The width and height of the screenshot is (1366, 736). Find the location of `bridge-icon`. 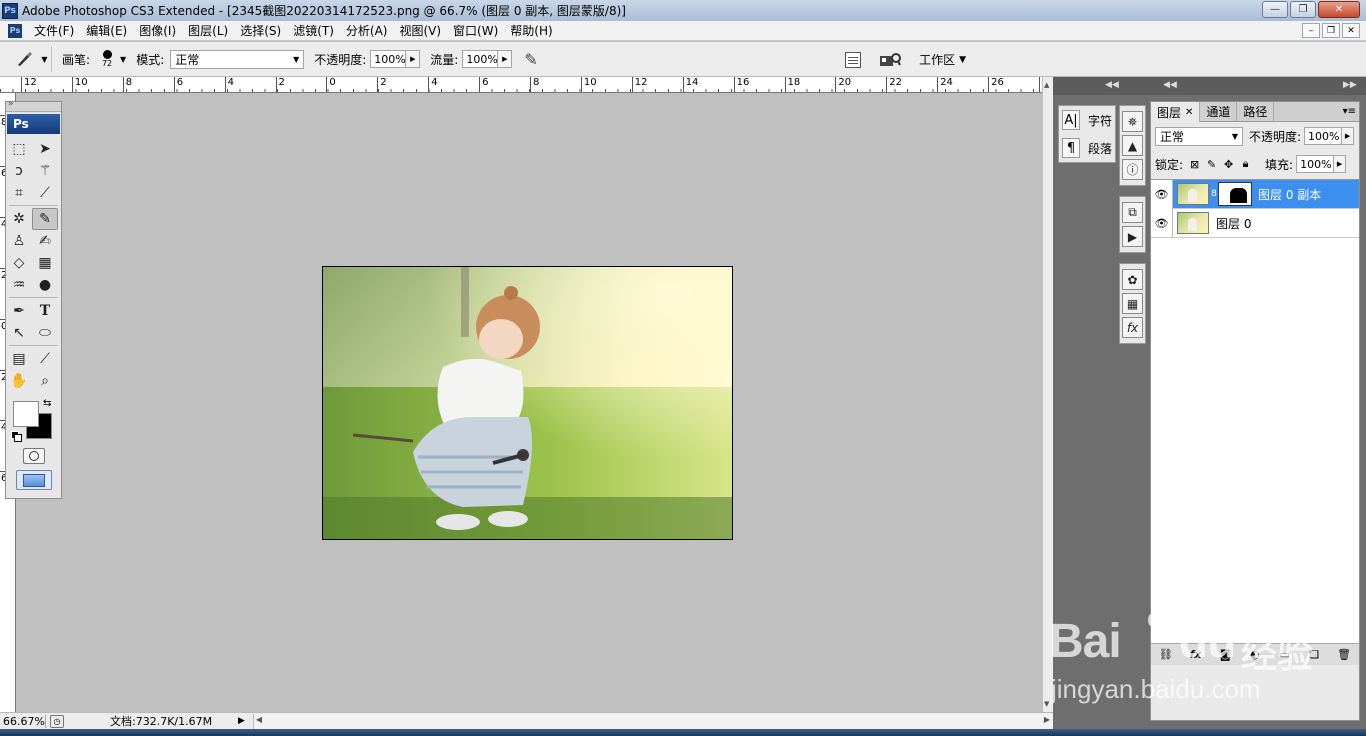

bridge-icon is located at coordinates (890, 60).